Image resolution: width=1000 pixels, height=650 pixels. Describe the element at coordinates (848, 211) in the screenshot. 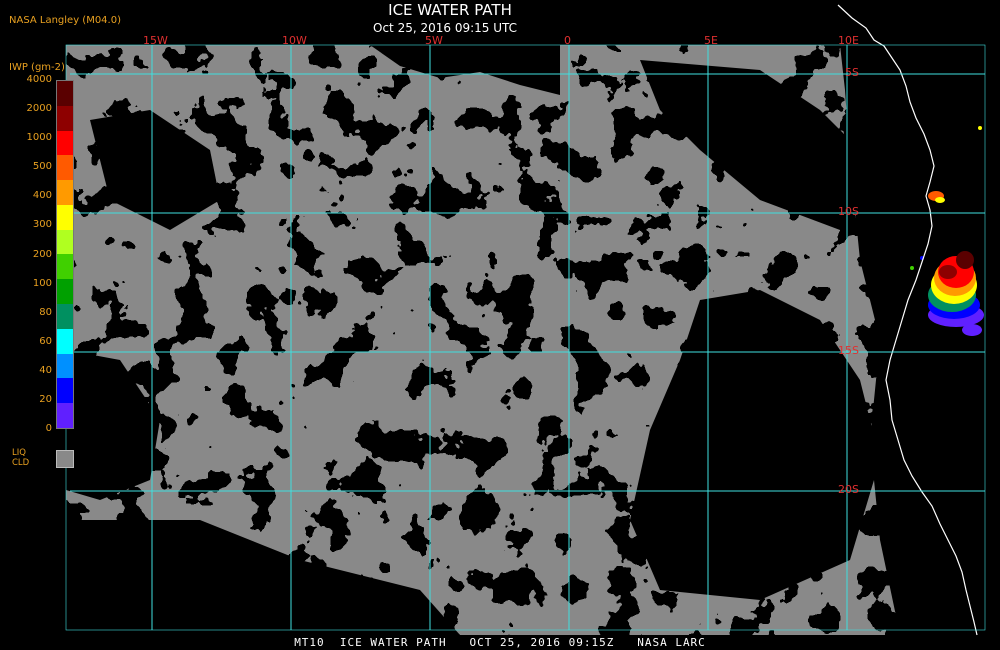

I see `latitude-label-10s: 10S` at that location.